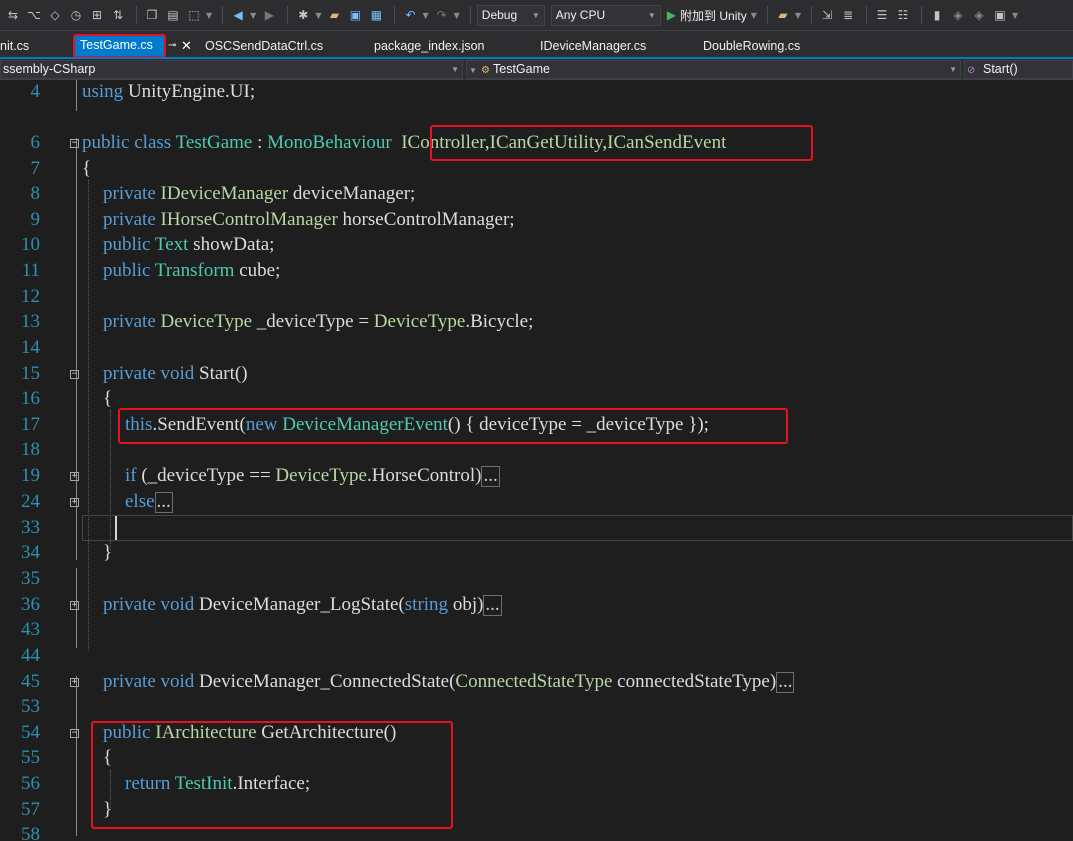 This screenshot has height=841, width=1073. What do you see at coordinates (30, 527) in the screenshot?
I see `line-number: 33` at bounding box center [30, 527].